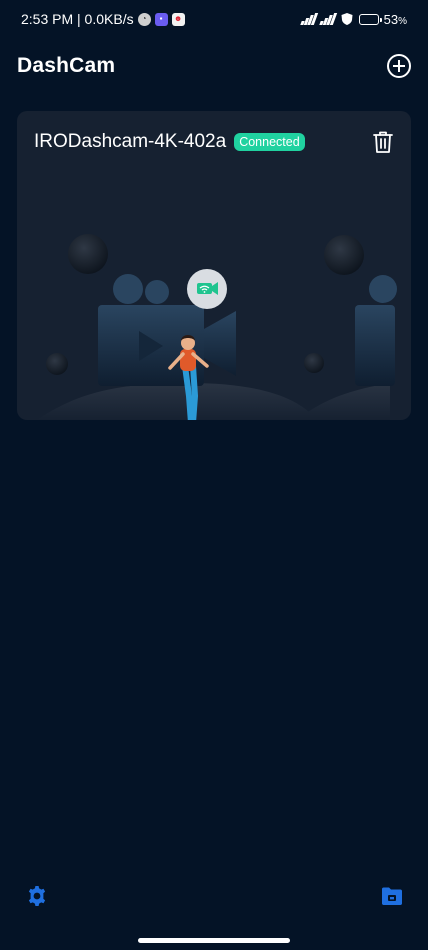  I want to click on add-device-button, so click(399, 66).